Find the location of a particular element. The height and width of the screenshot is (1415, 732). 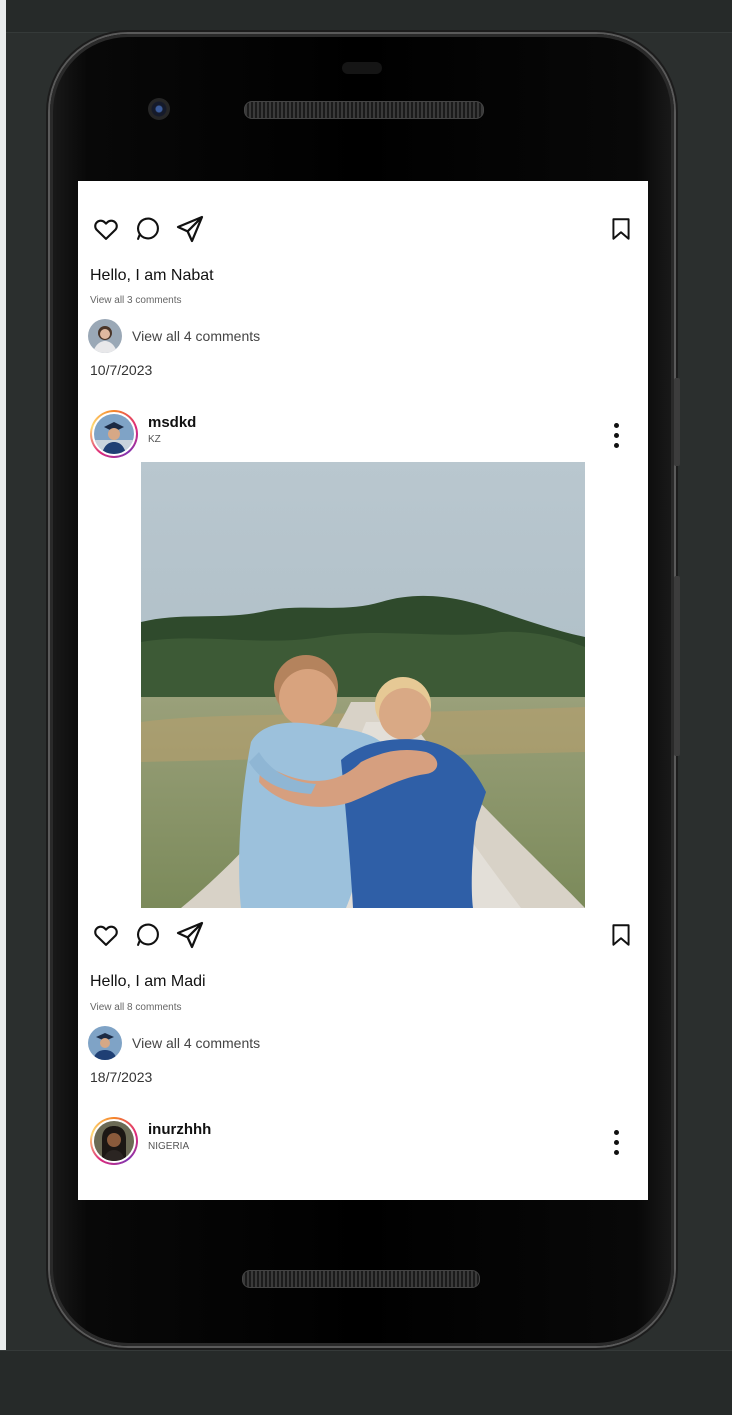

front-camera-icon is located at coordinates (159, 109).